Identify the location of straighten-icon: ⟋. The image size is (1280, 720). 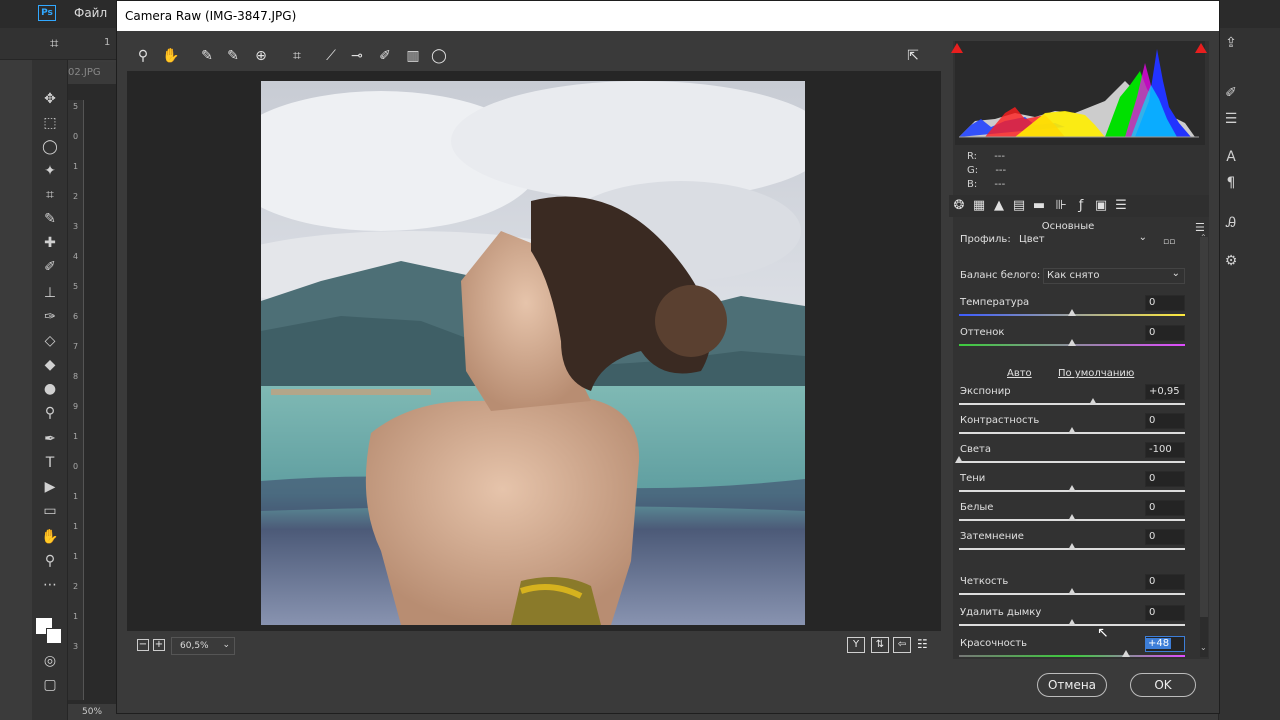
(331, 56).